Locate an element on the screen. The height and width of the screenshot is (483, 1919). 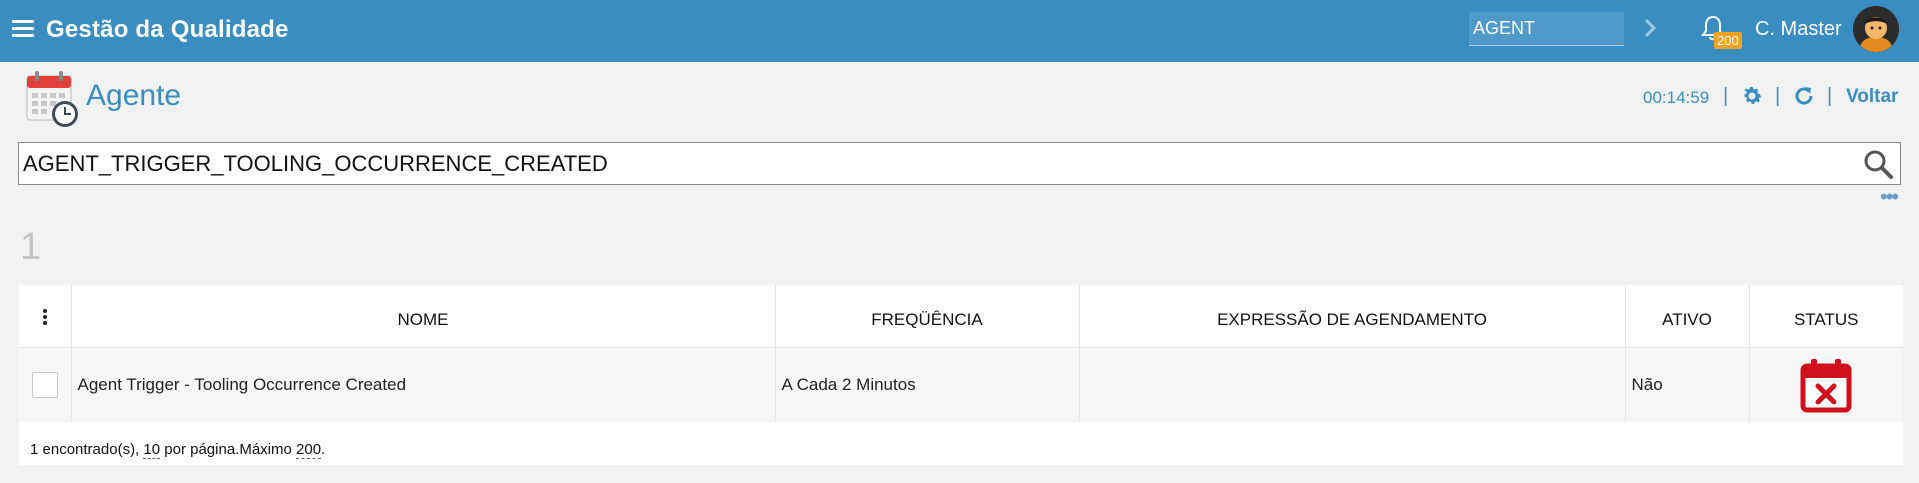
column-header-nome: NOME is located at coordinates (423, 316).